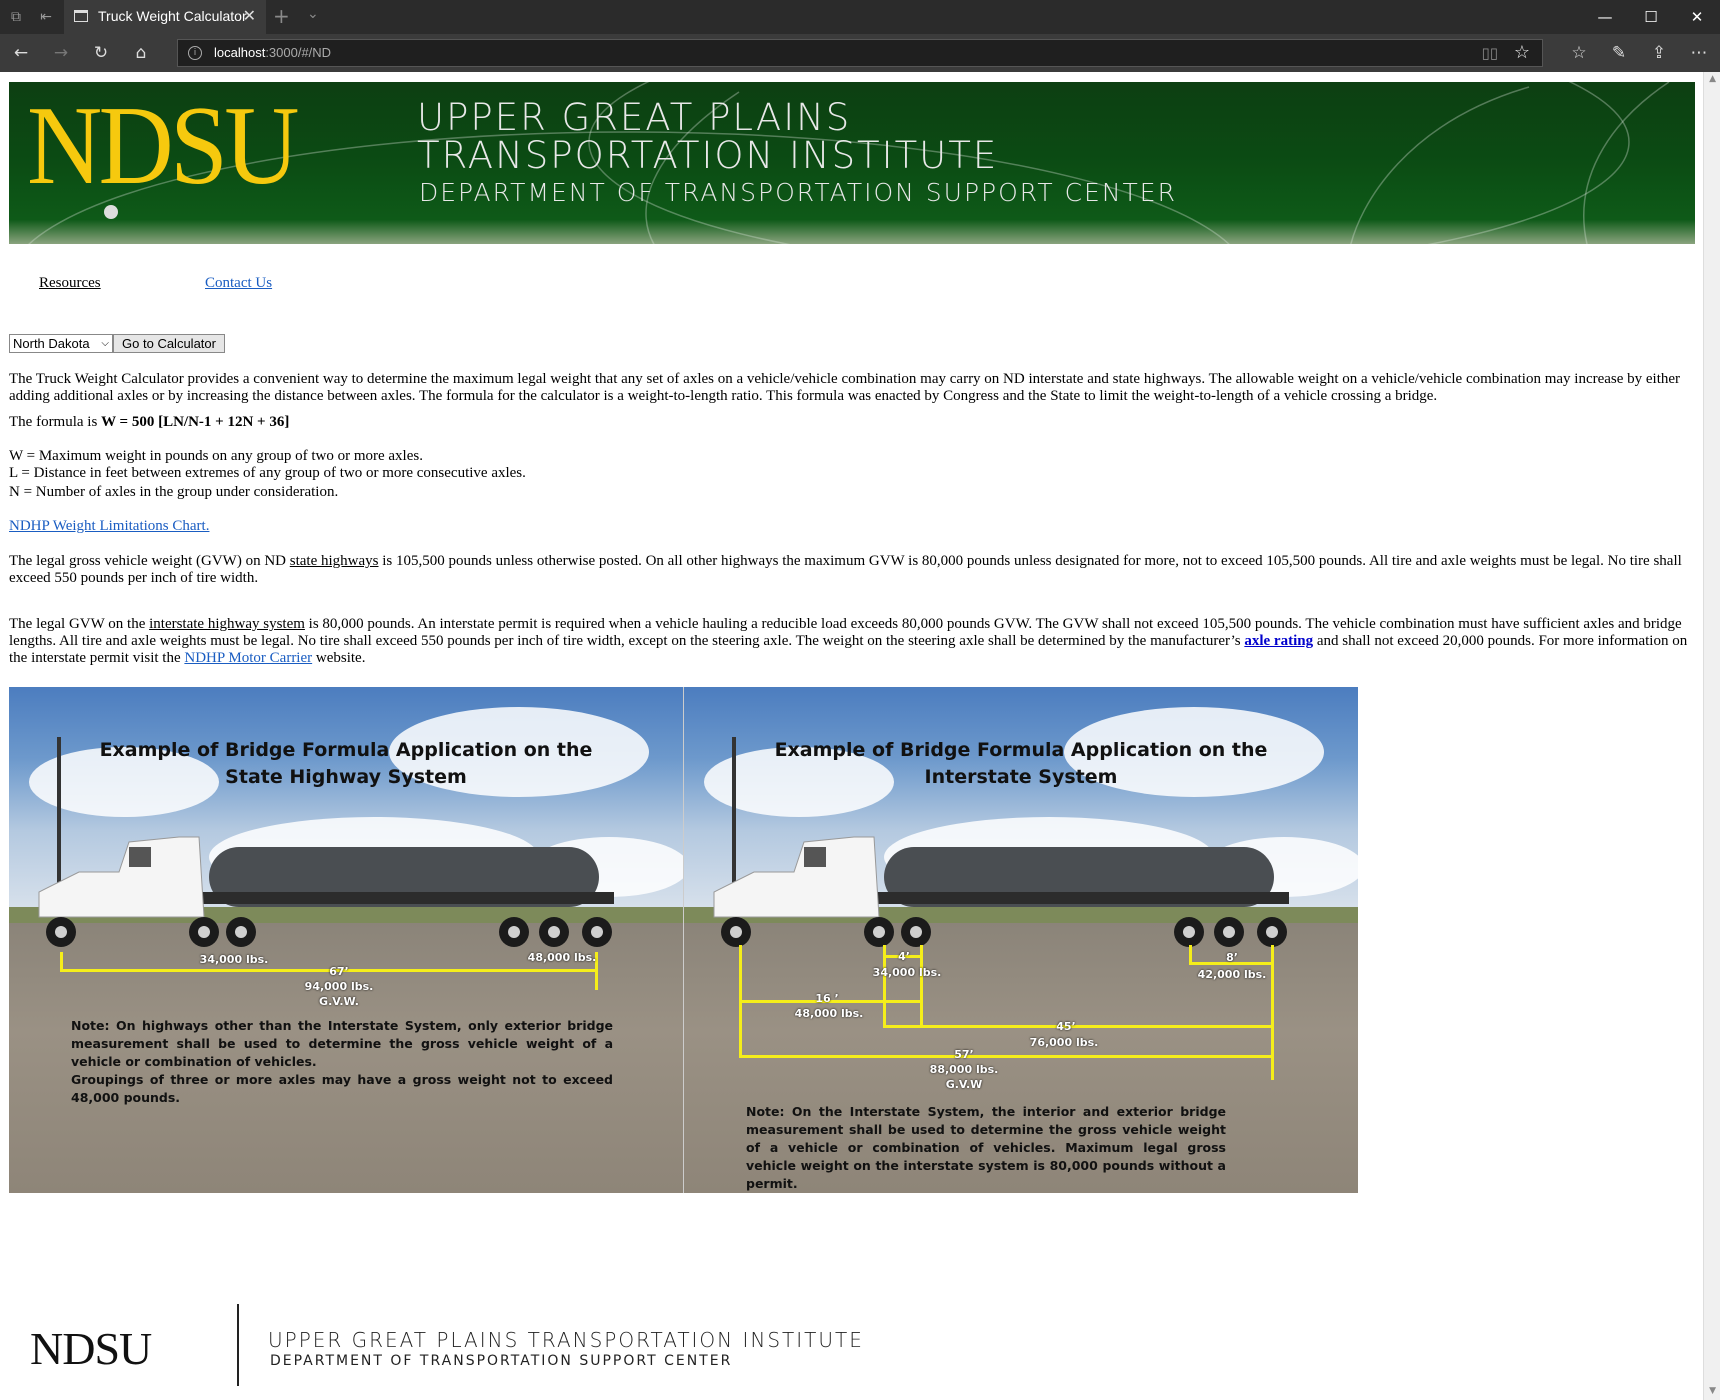 The image size is (1720, 1400). What do you see at coordinates (827, 998) in the screenshot?
I see `dist-16ft-label: 16 ’` at bounding box center [827, 998].